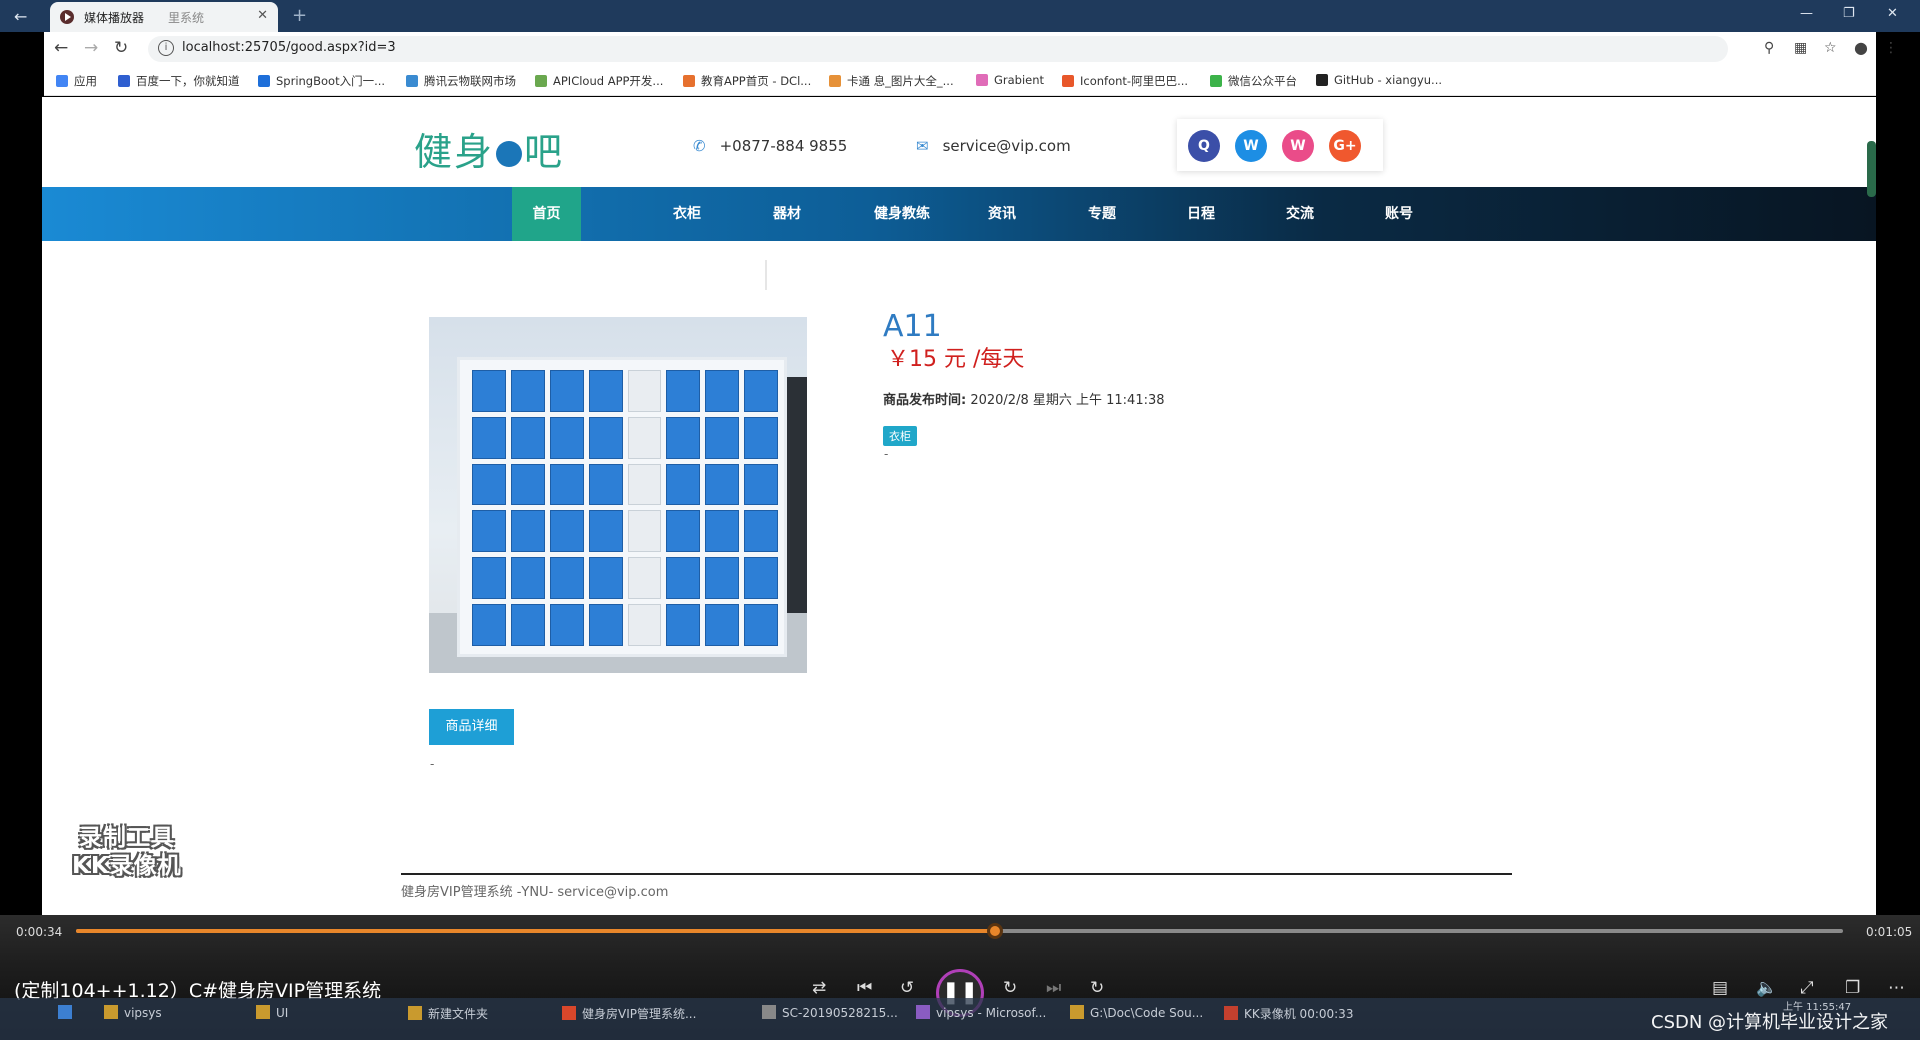 The height and width of the screenshot is (1040, 1920). What do you see at coordinates (994, 931) in the screenshot?
I see `seek-handle` at bounding box center [994, 931].